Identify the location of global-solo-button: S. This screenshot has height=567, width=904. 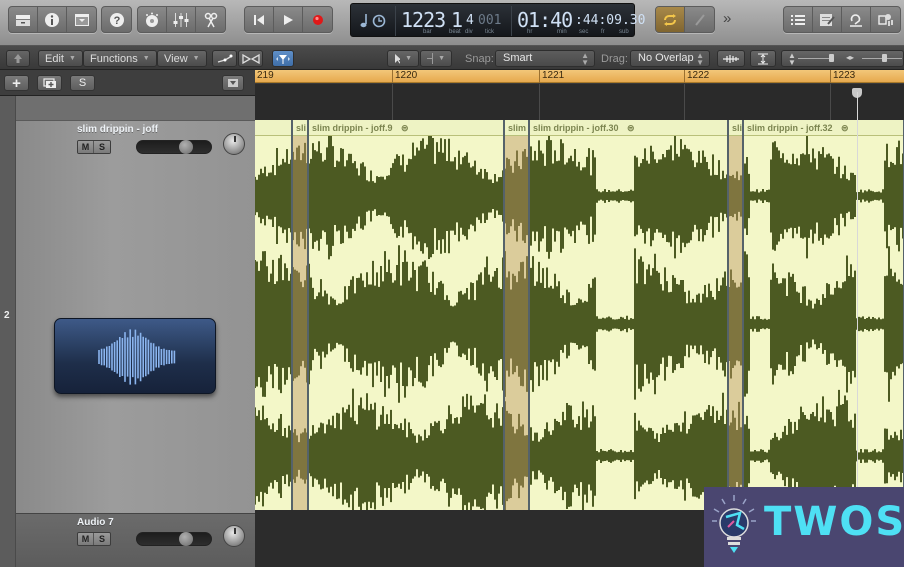
(82, 83).